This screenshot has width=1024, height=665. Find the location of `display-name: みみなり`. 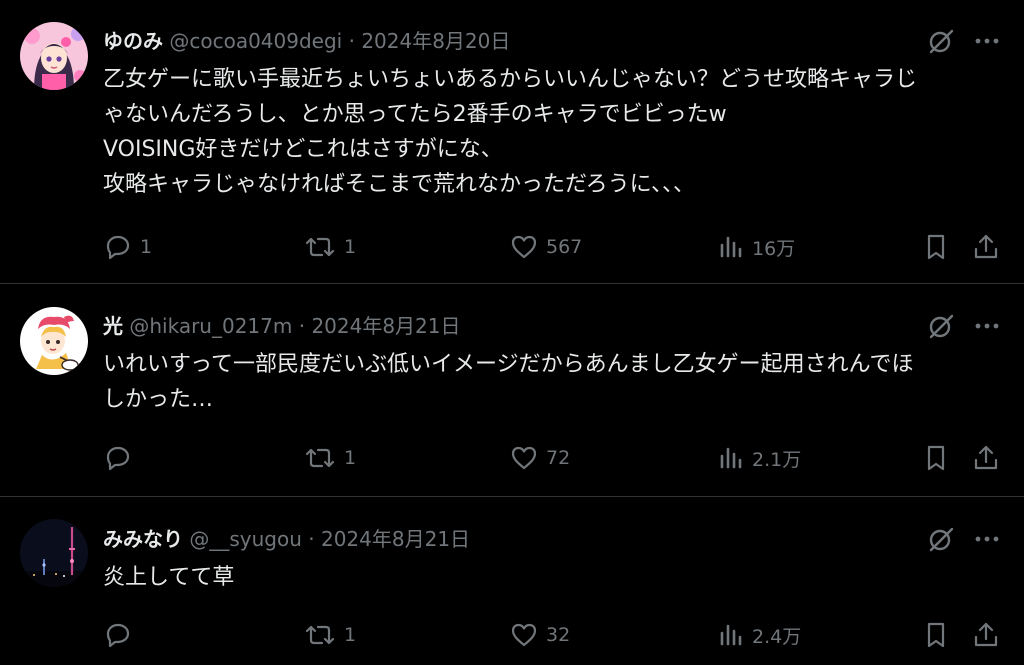

display-name: みみなり is located at coordinates (143, 539).